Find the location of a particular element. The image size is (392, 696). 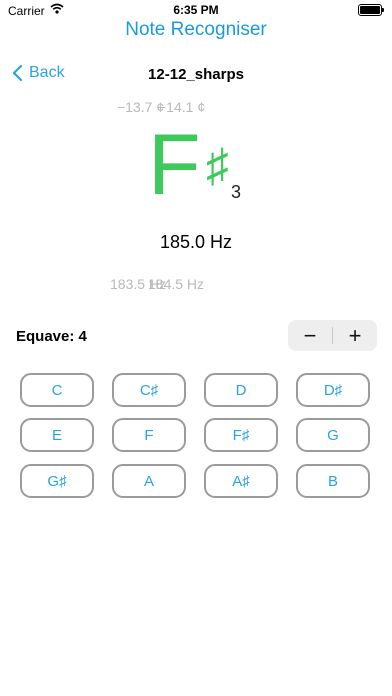

battery-icon is located at coordinates (371, 10).